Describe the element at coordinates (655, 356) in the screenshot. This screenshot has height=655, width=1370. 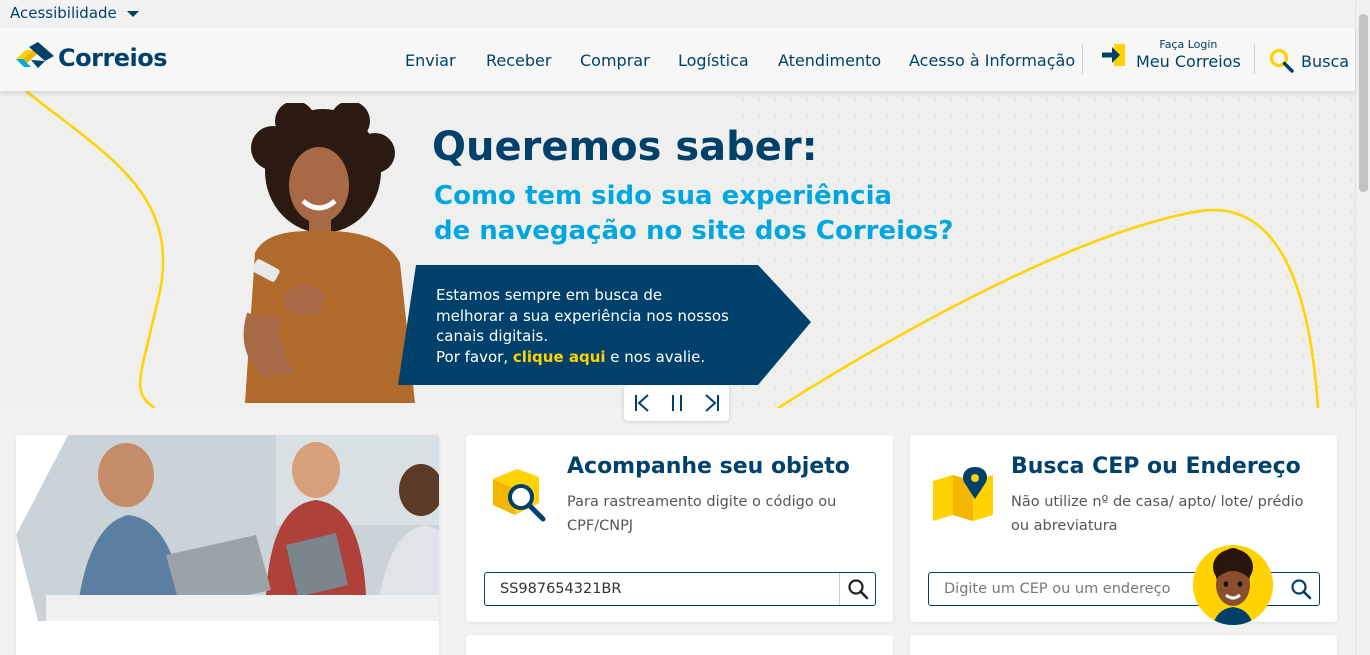
I see `banner-message-text: e nos avalie.` at that location.